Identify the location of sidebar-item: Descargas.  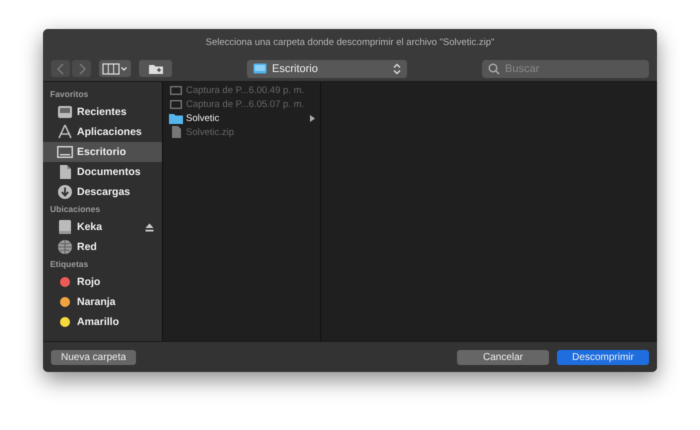
(102, 192).